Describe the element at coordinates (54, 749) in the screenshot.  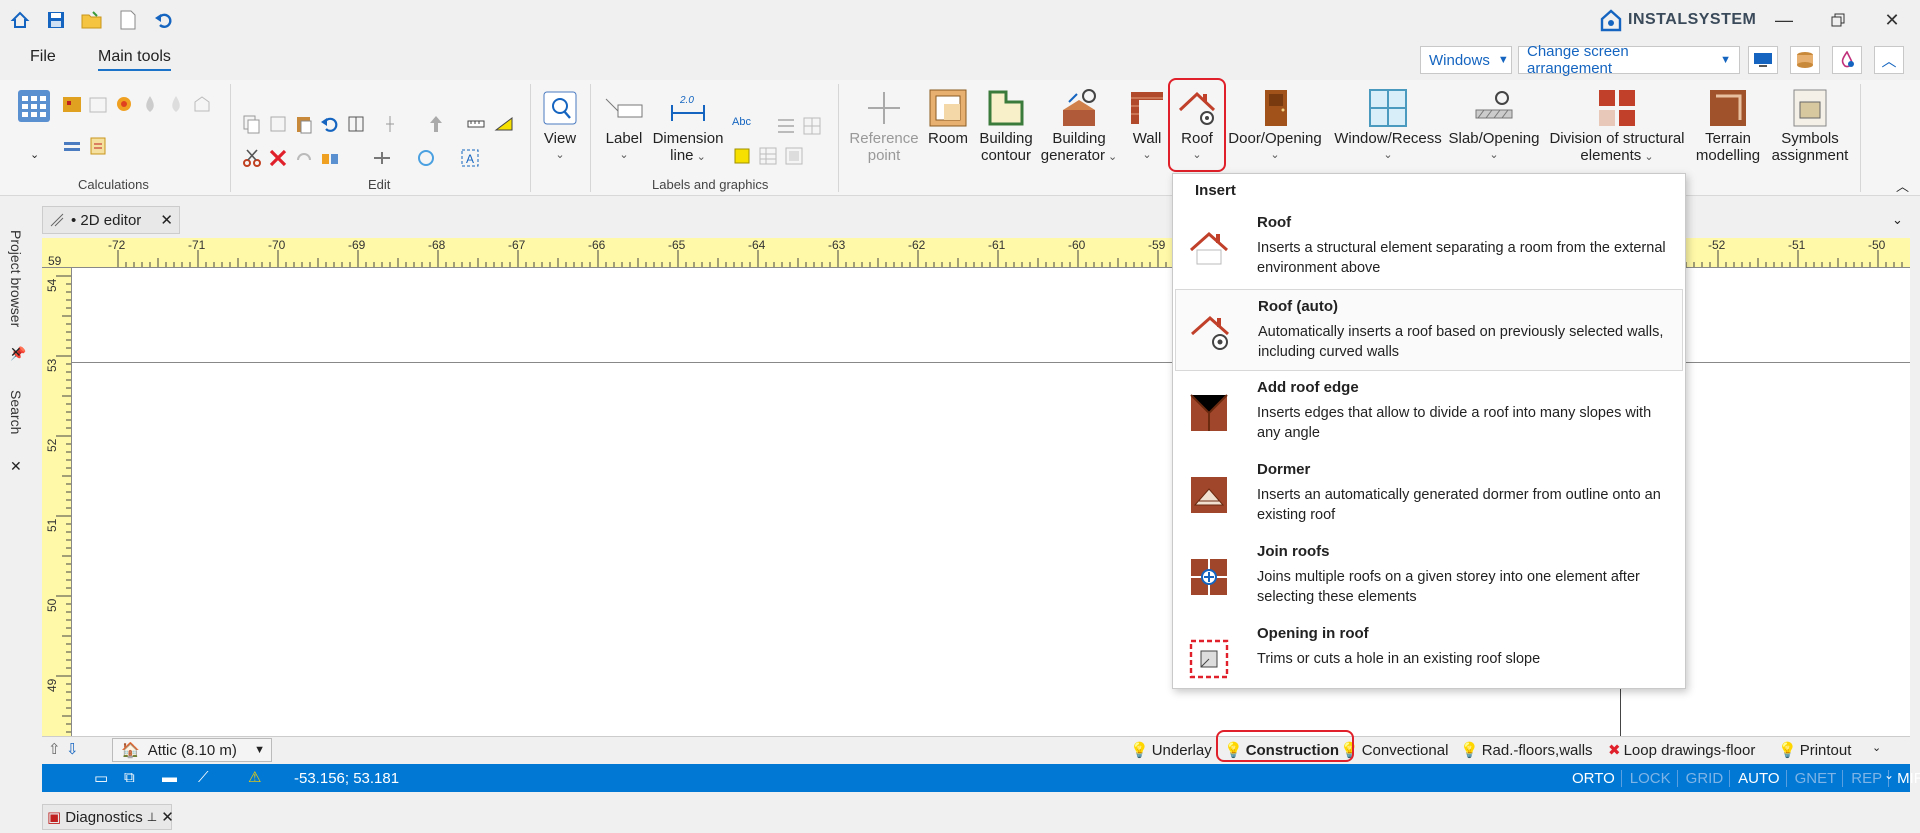
I see `arrow-up-icon: ⇧` at that location.